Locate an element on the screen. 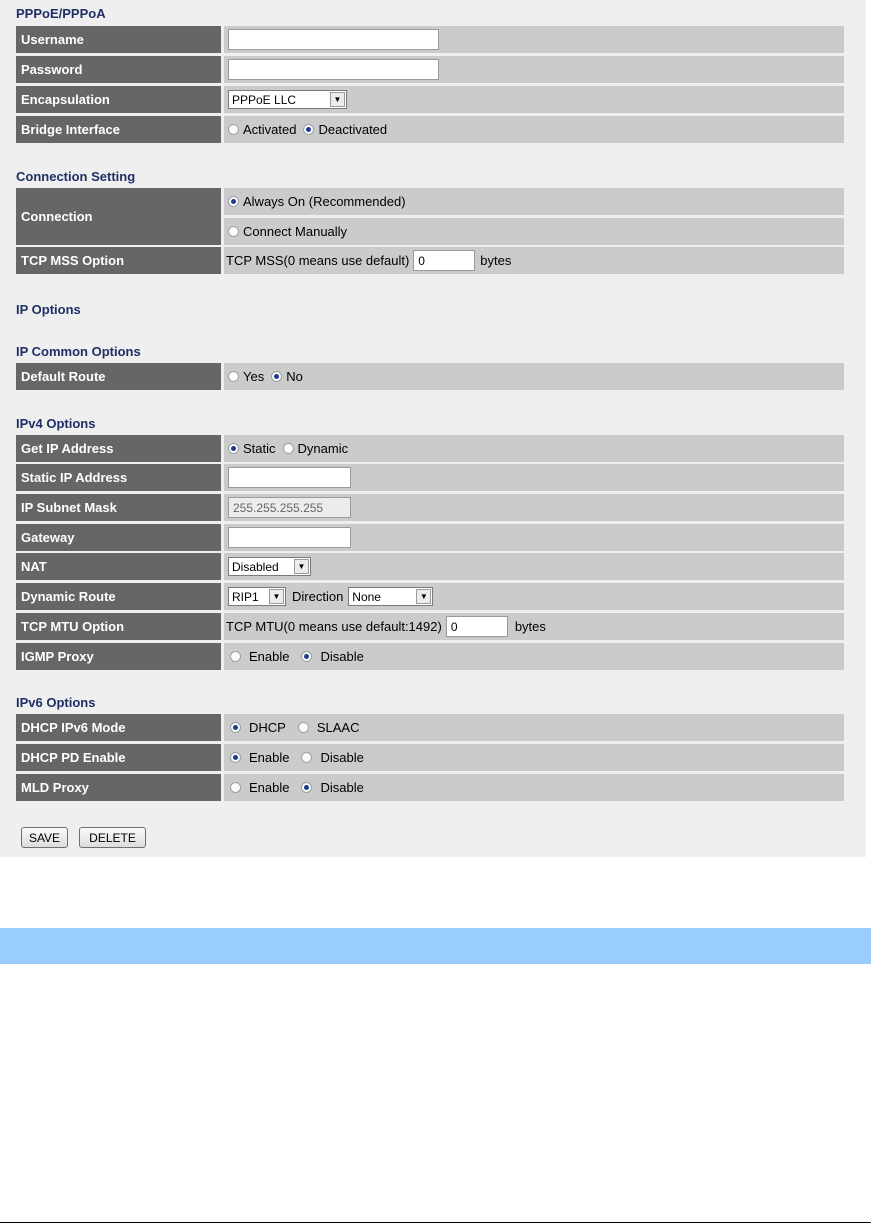 This screenshot has height=1223, width=871. always-on-radio is located at coordinates (233, 201).